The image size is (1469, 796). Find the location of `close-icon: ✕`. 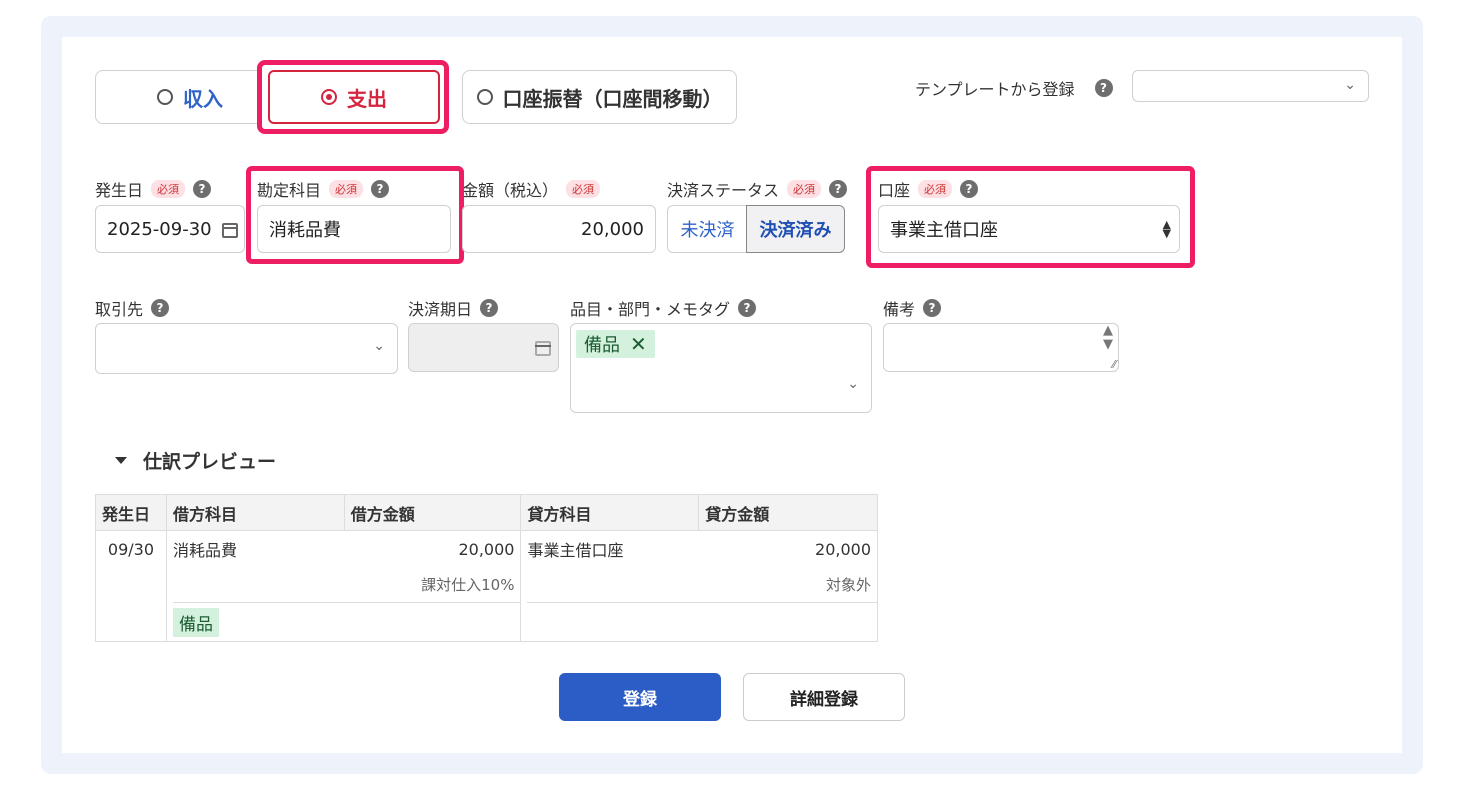

close-icon: ✕ is located at coordinates (638, 344).